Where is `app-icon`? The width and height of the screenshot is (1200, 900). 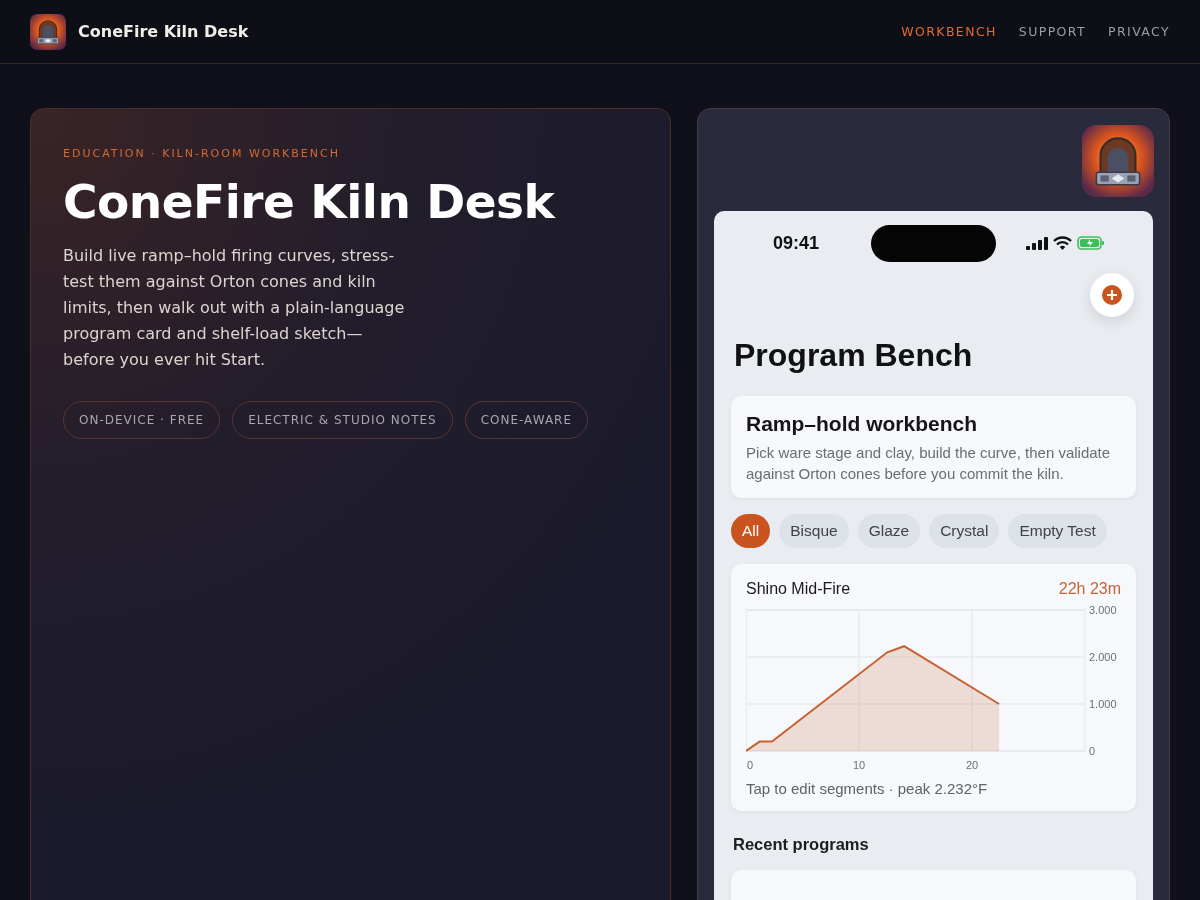 app-icon is located at coordinates (1118, 161).